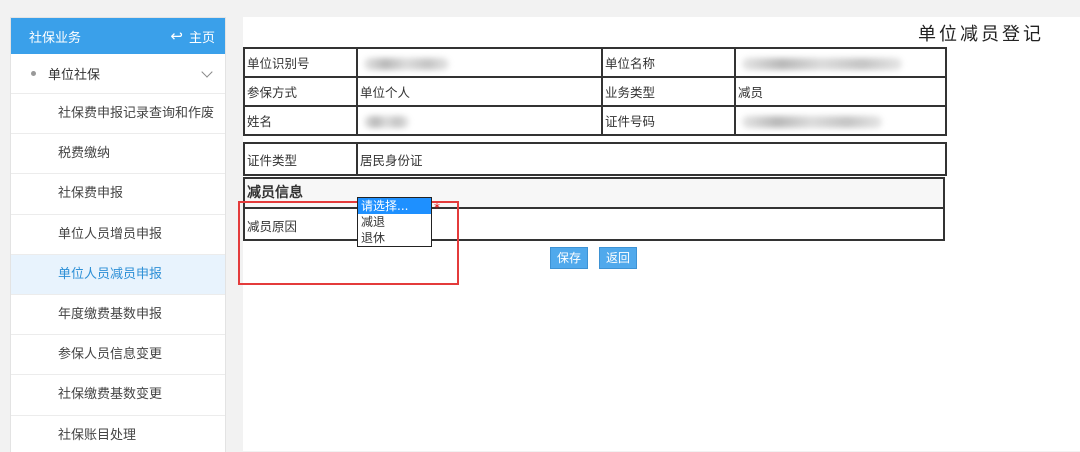  What do you see at coordinates (118, 275) in the screenshot?
I see `sidebar-item-staff-reduce: 单位人员减员申报` at bounding box center [118, 275].